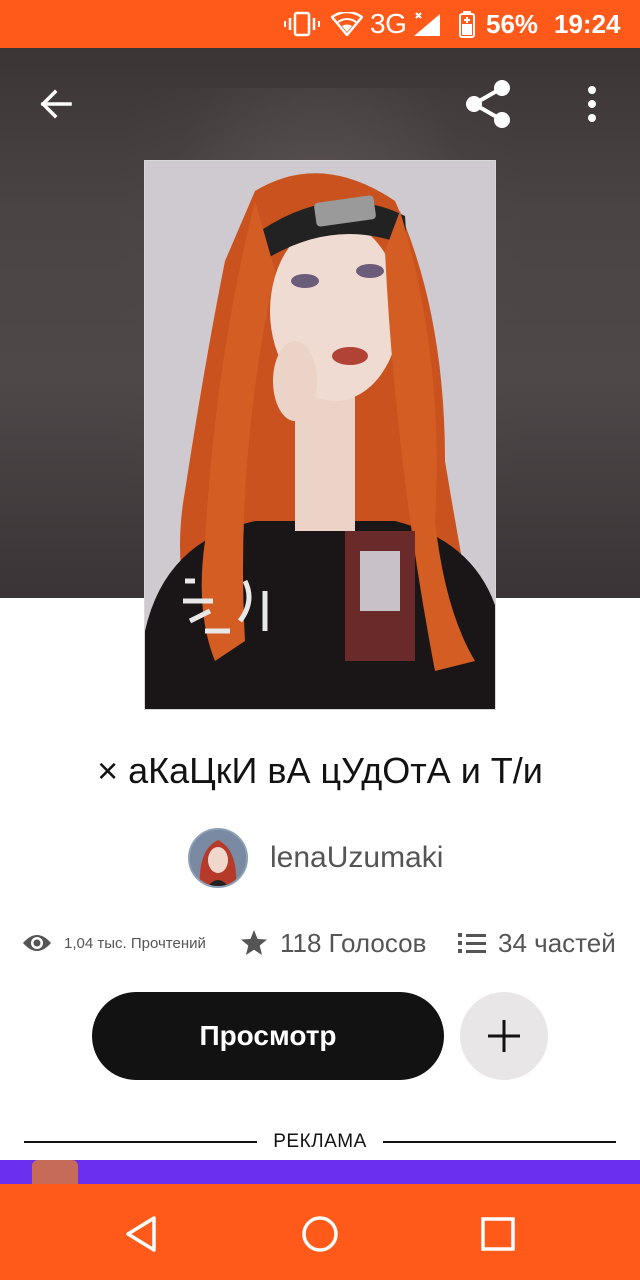 The image size is (640, 1280). I want to click on vibrate-icon, so click(302, 24).